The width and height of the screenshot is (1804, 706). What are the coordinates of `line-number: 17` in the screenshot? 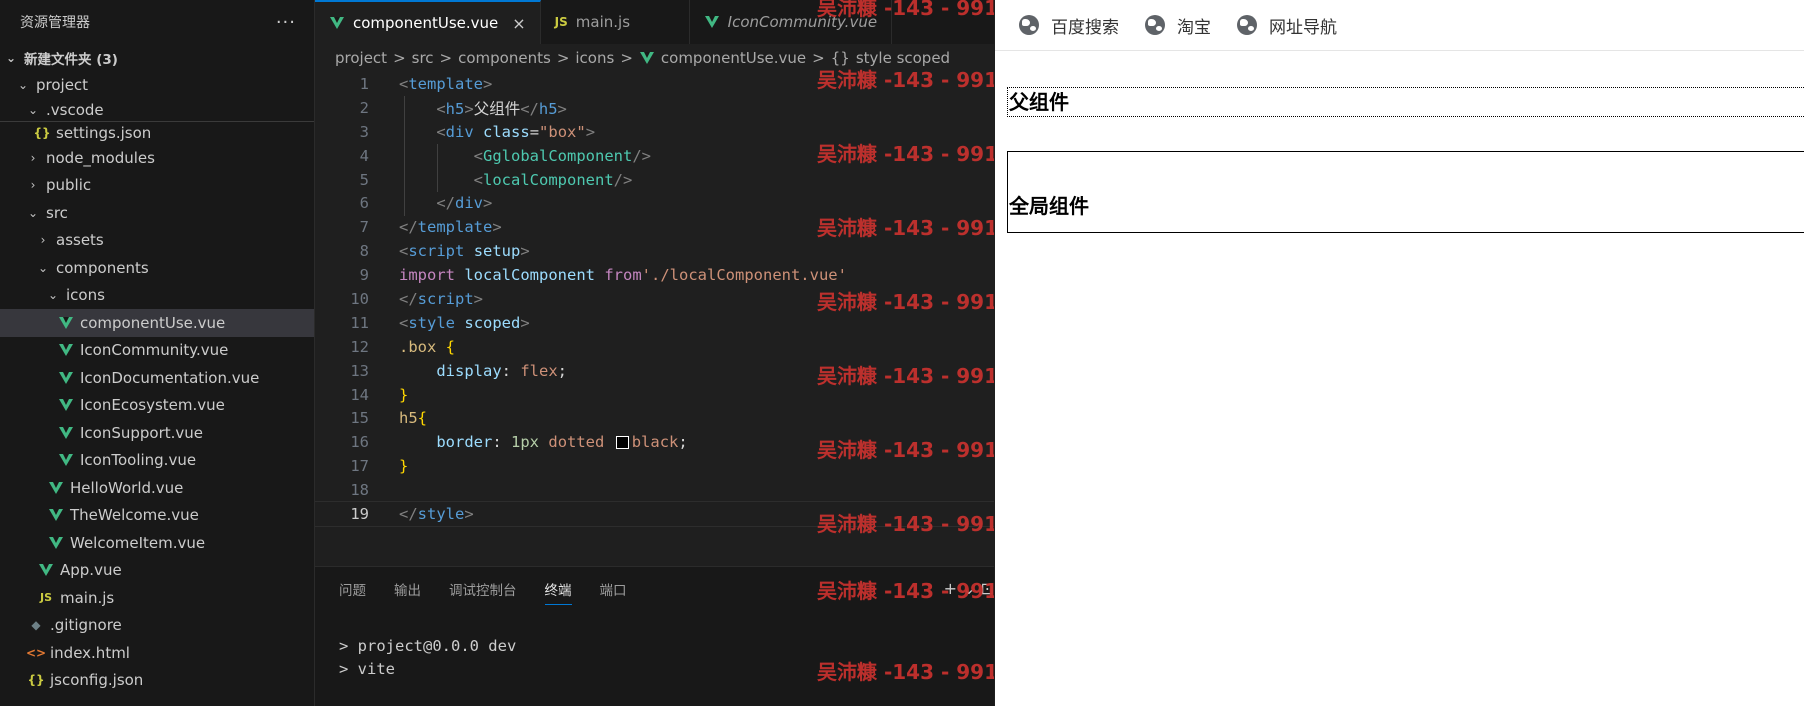 It's located at (359, 466).